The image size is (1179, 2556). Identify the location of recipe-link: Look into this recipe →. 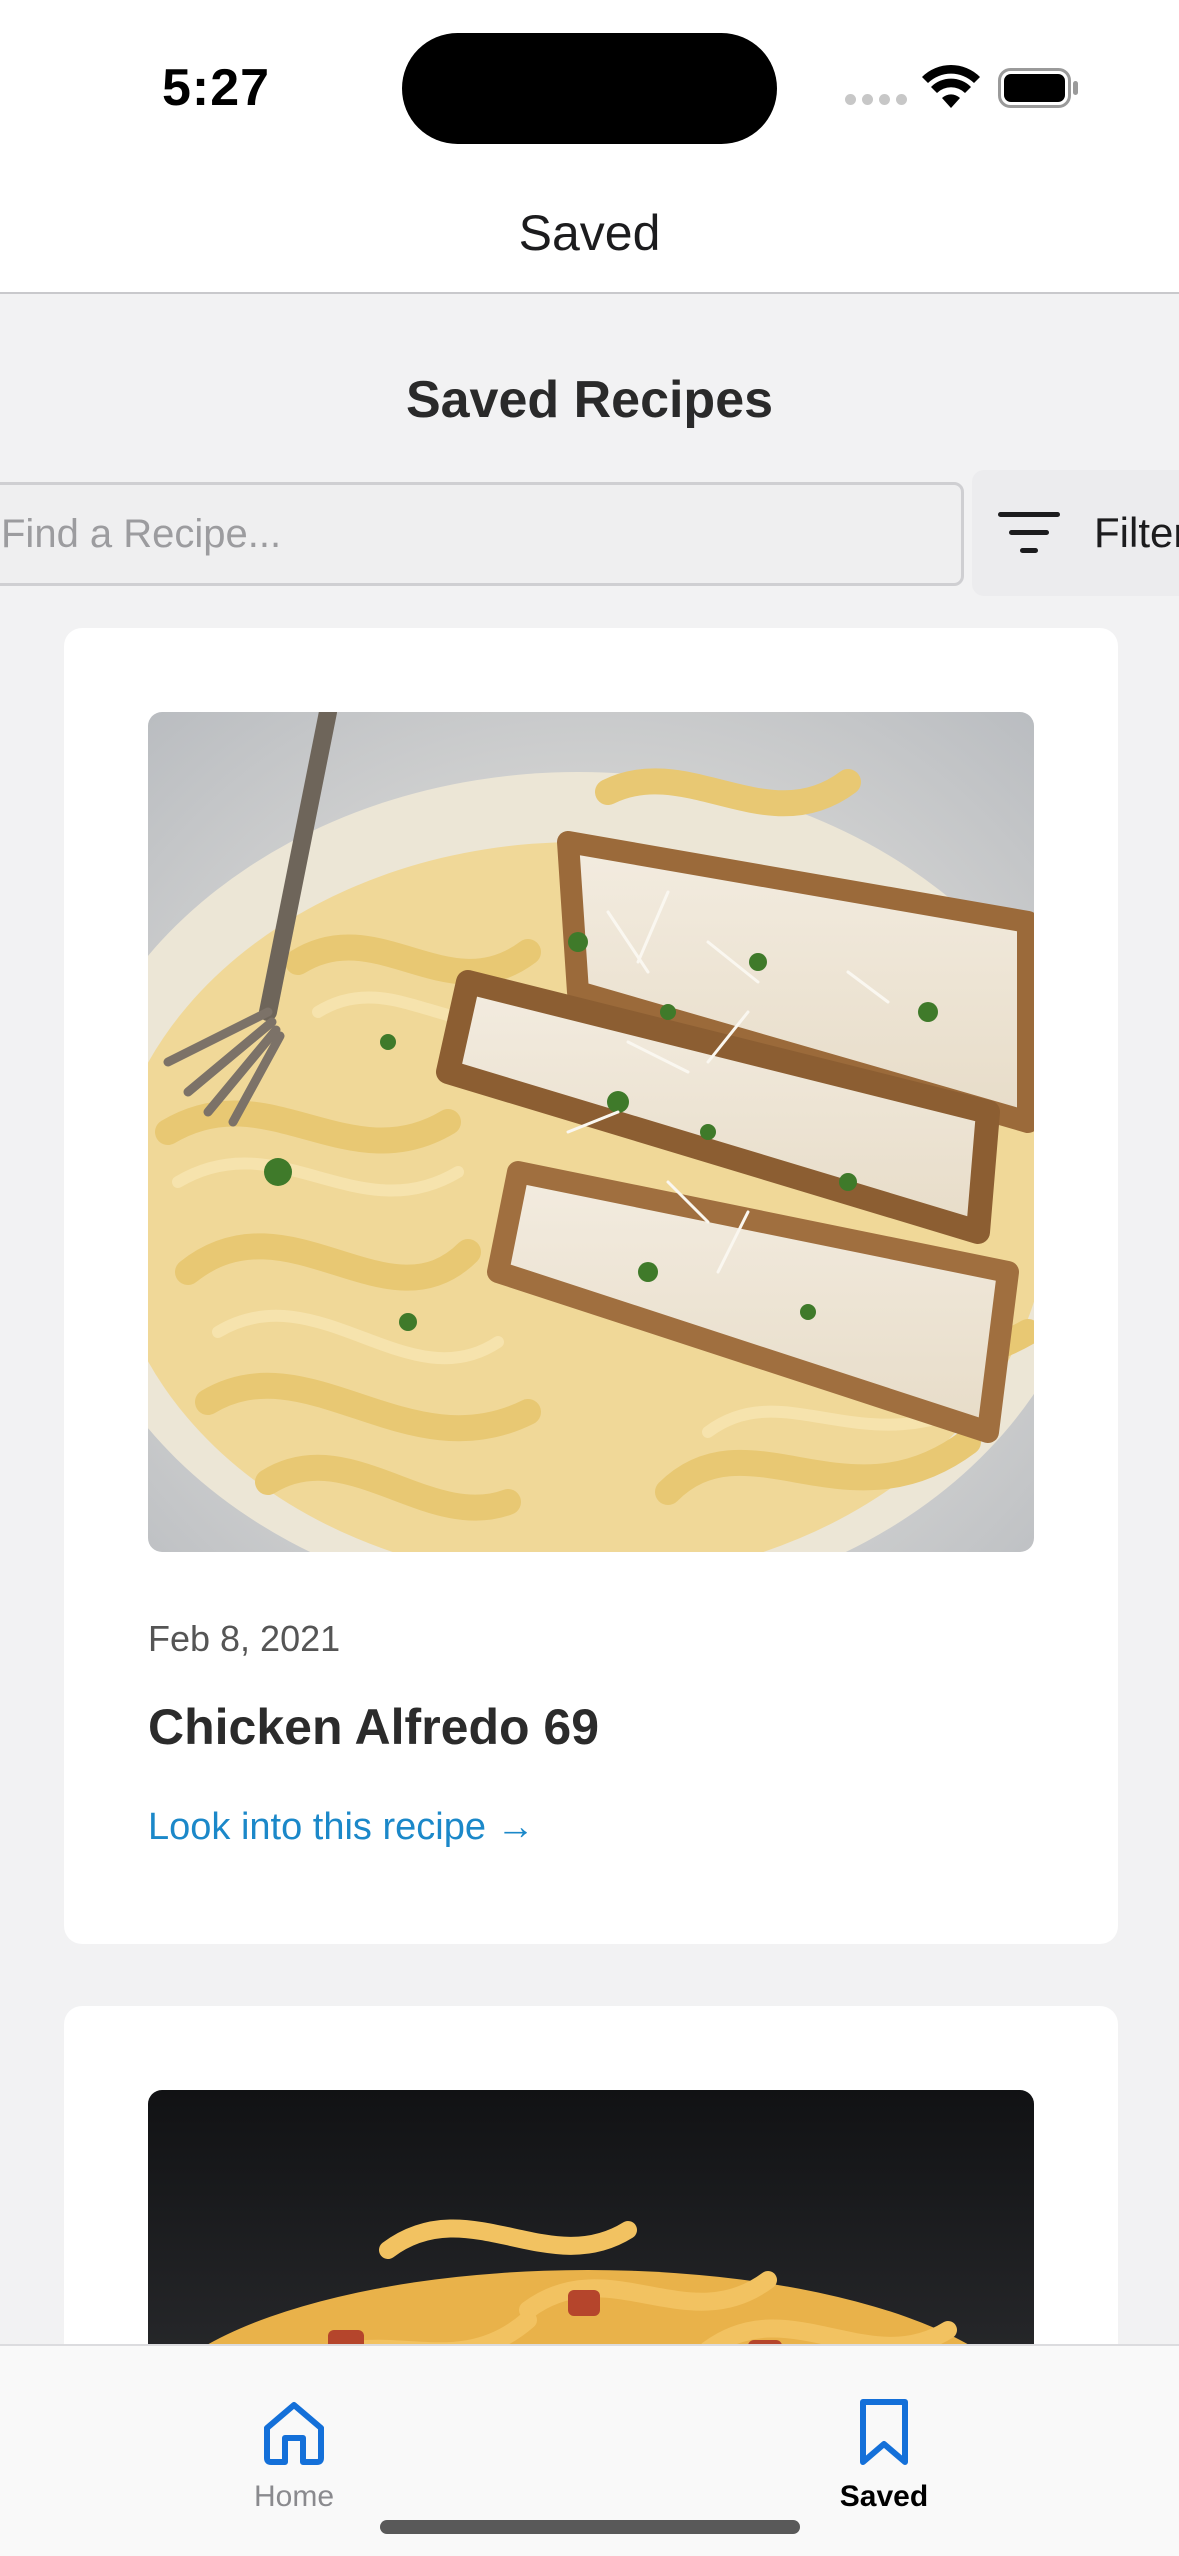
(341, 1827).